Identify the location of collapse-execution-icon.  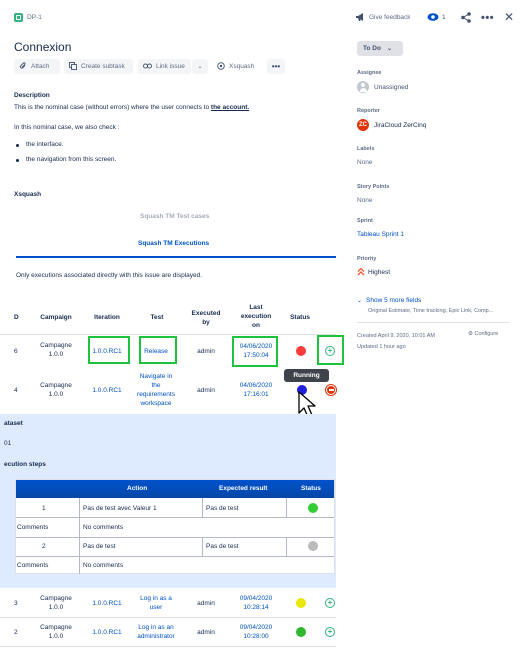
(331, 390).